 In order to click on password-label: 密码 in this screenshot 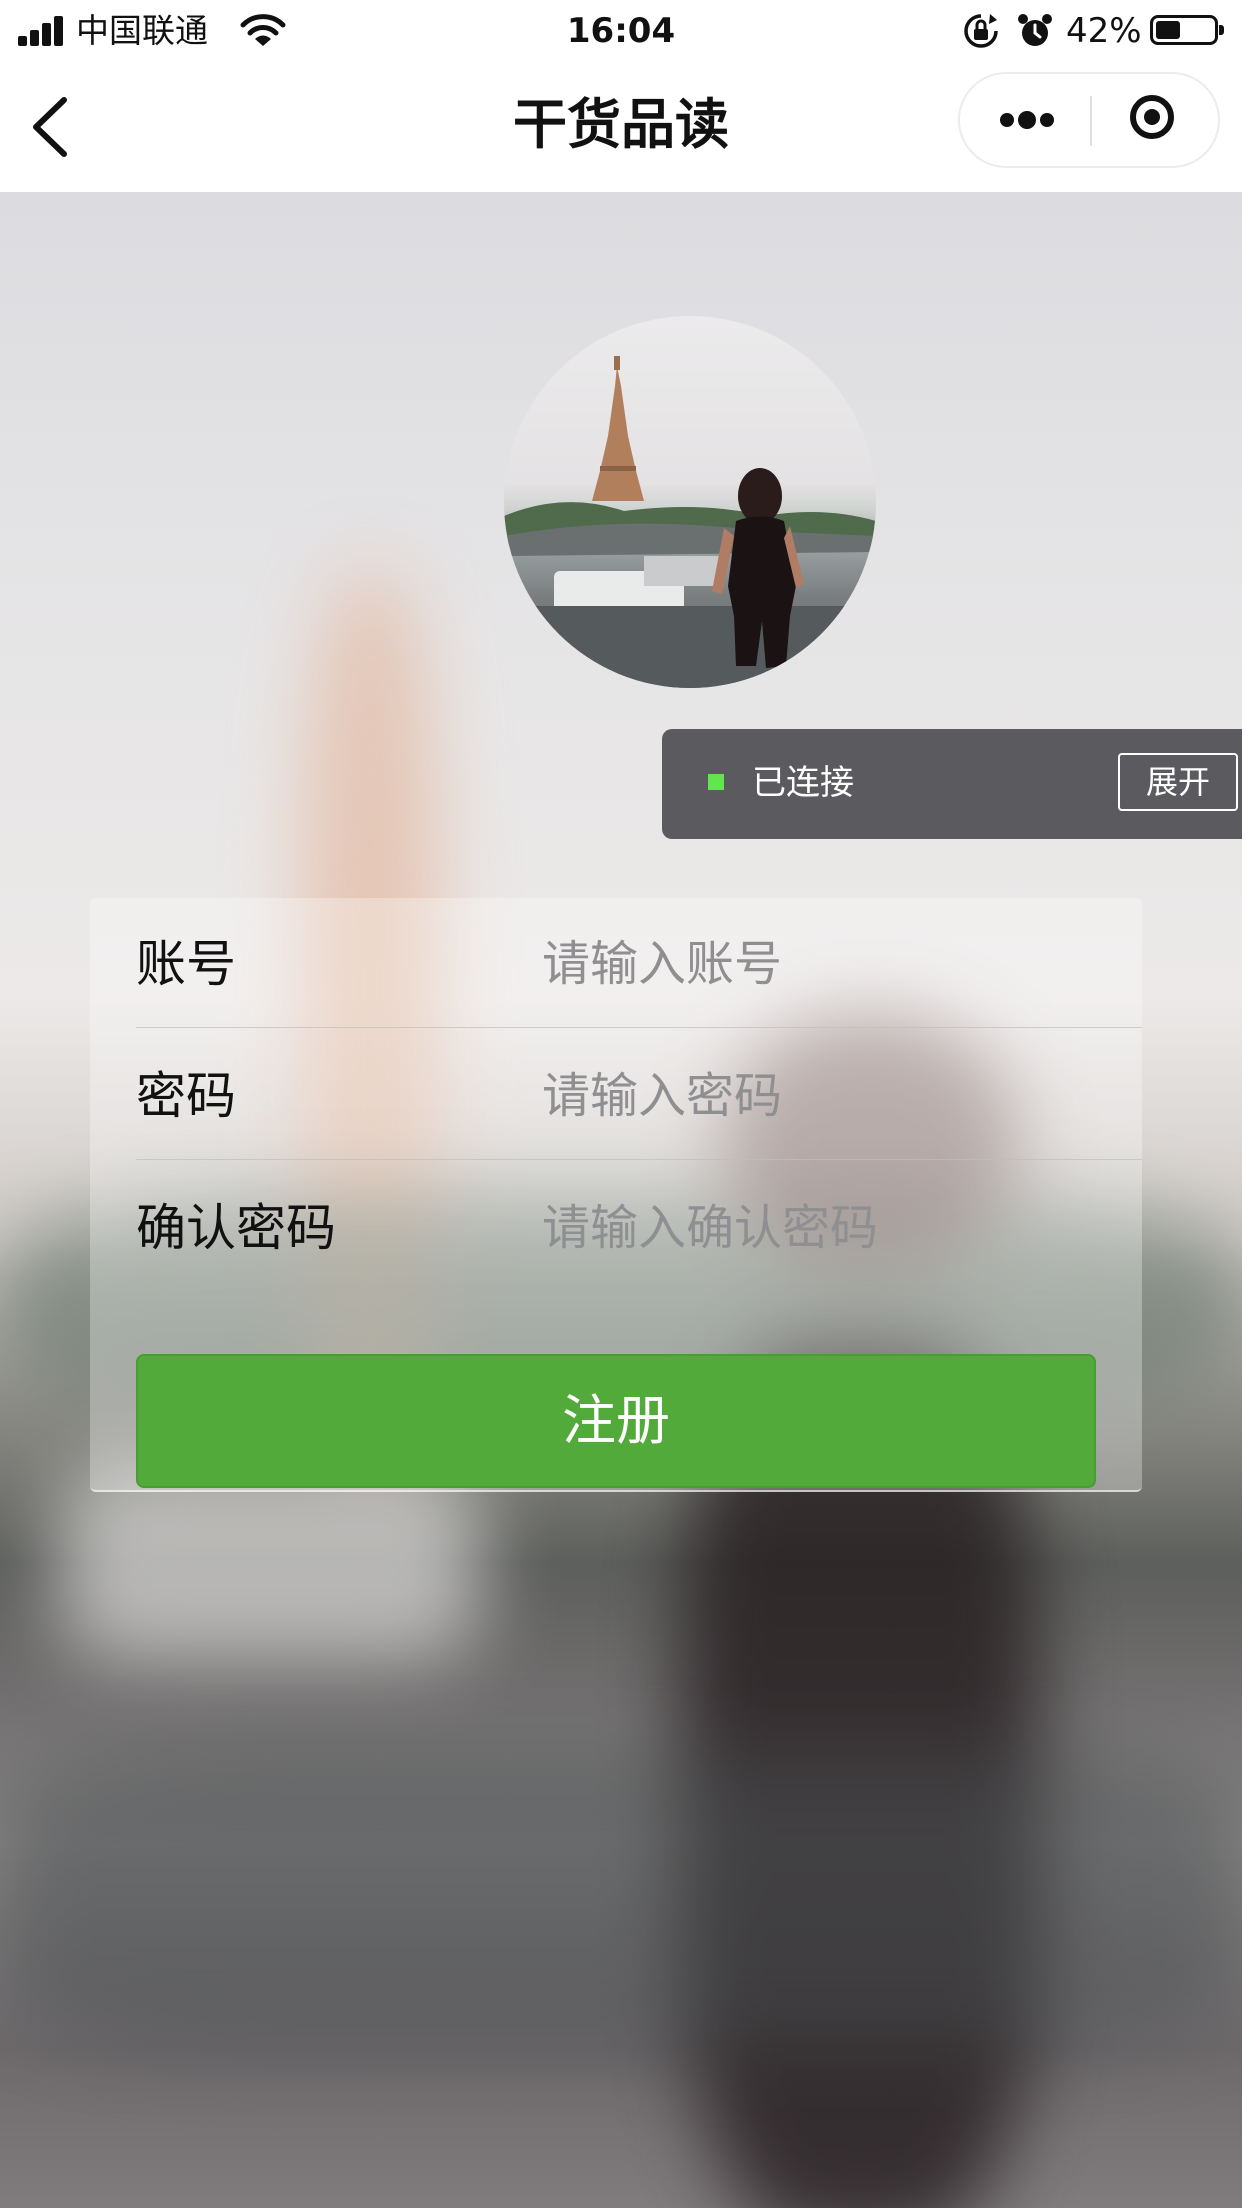, I will do `click(186, 1096)`.